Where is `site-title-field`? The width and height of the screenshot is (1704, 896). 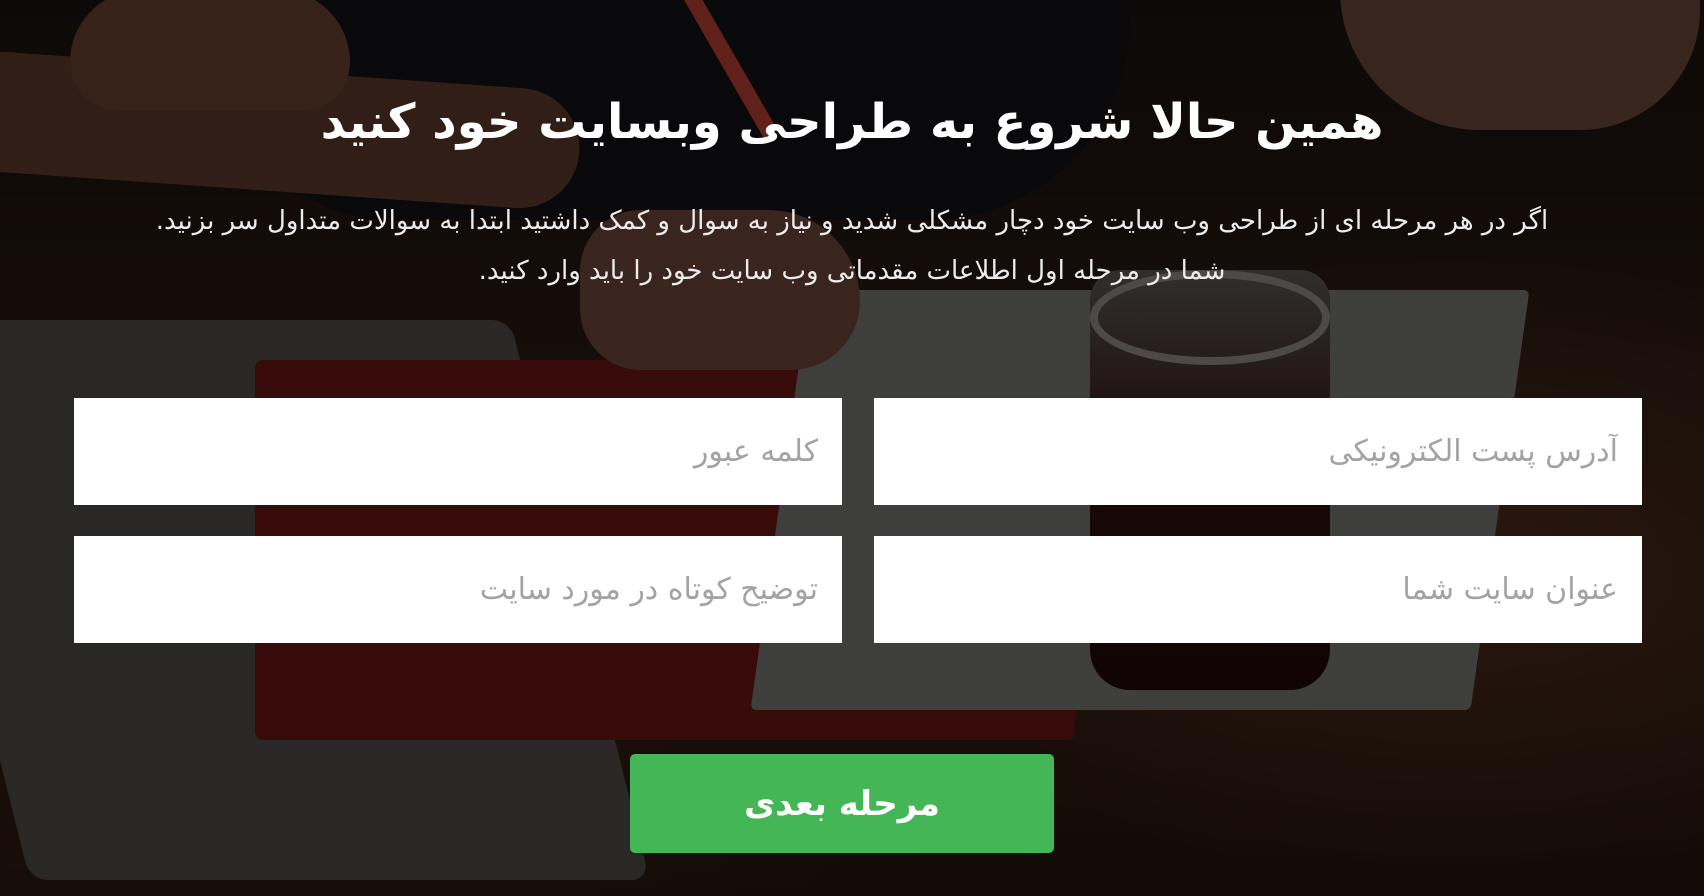
site-title-field is located at coordinates (1258, 589).